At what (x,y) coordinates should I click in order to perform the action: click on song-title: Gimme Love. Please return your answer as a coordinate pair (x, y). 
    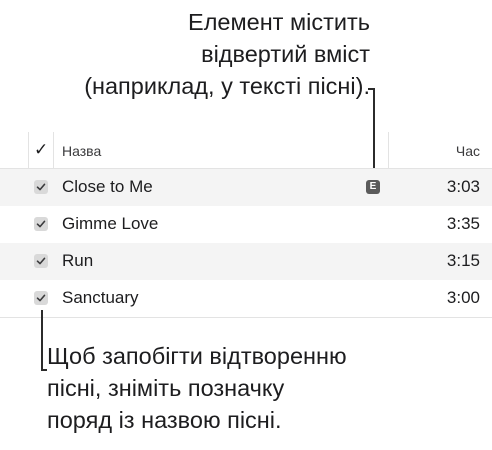
    Looking at the image, I should click on (110, 223).